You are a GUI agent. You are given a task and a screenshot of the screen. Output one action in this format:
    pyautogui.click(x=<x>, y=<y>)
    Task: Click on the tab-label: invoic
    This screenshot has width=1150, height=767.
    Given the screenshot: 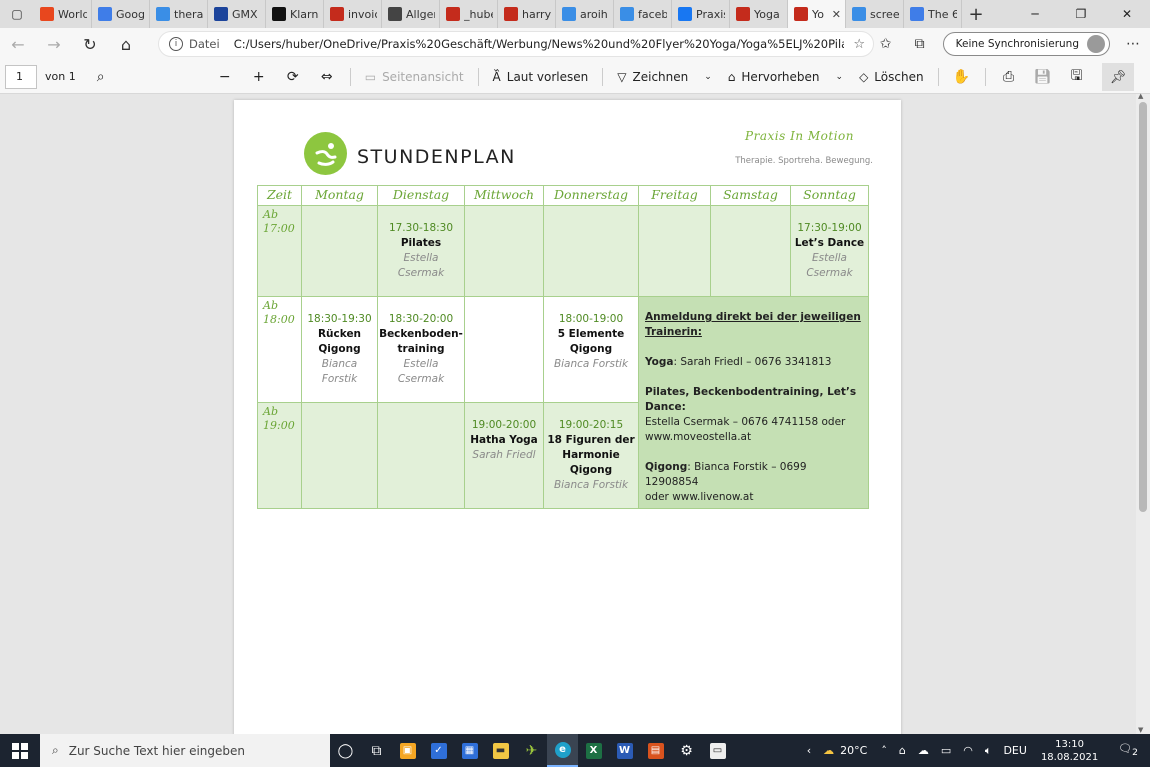 What is the action you would take?
    pyautogui.click(x=362, y=14)
    